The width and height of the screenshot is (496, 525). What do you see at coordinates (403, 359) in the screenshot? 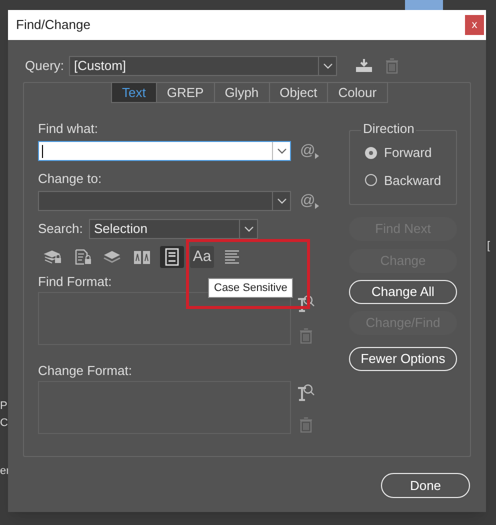
I see `action-button: Fewer Options` at bounding box center [403, 359].